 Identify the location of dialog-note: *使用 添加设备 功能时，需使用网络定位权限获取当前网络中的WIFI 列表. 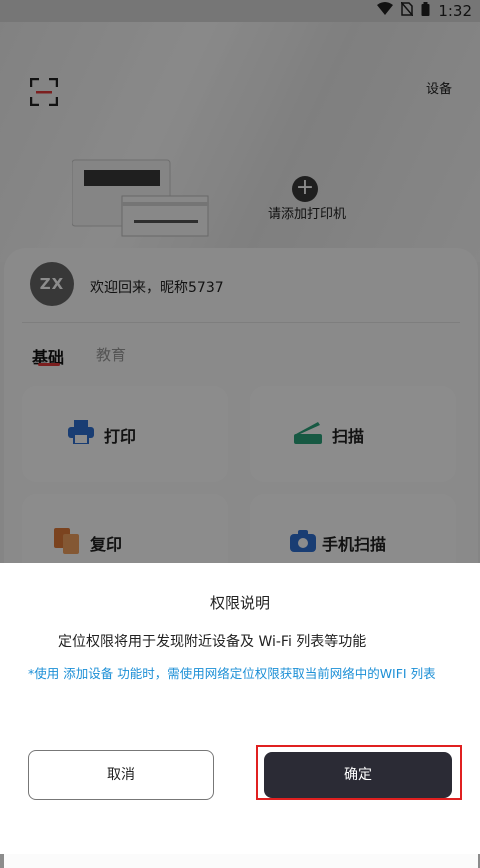
(232, 673).